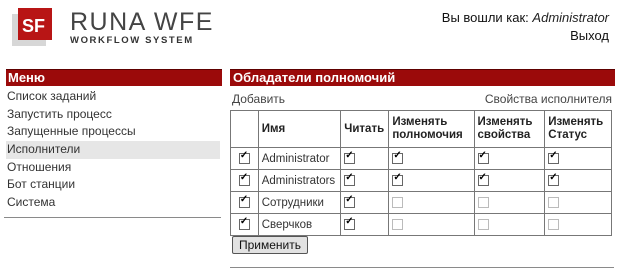 This screenshot has height=275, width=620. What do you see at coordinates (270, 245) in the screenshot?
I see `apply-button: Применить` at bounding box center [270, 245].